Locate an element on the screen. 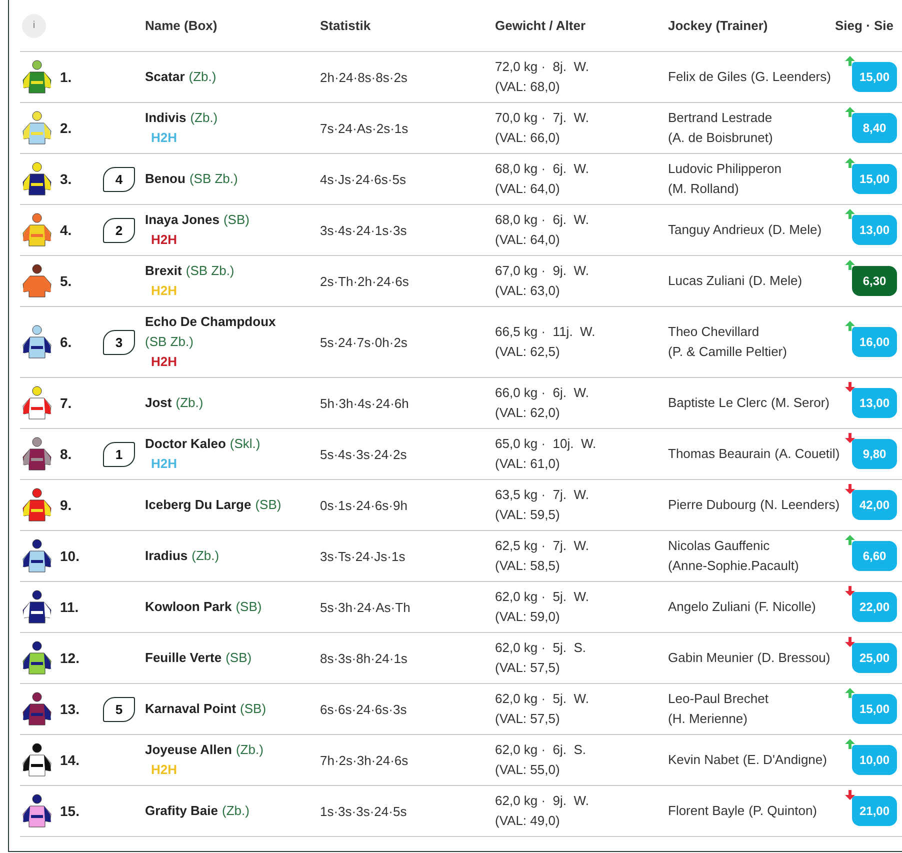 Image resolution: width=902 pixels, height=853 pixels. start-number: 7. is located at coordinates (66, 403).